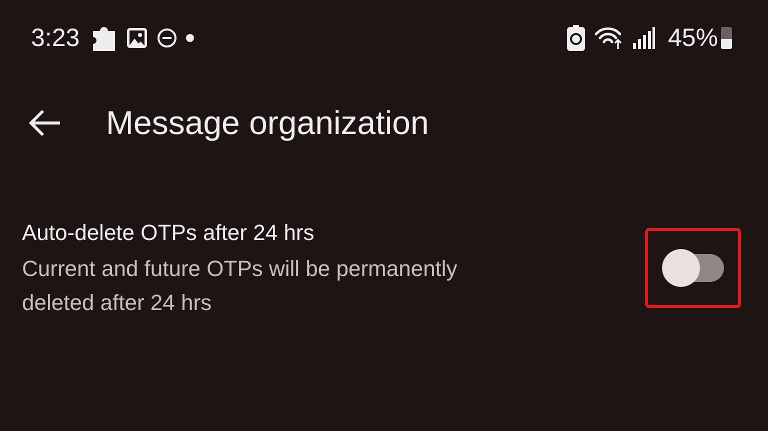  What do you see at coordinates (166, 38) in the screenshot?
I see `do-not-disturb-icon` at bounding box center [166, 38].